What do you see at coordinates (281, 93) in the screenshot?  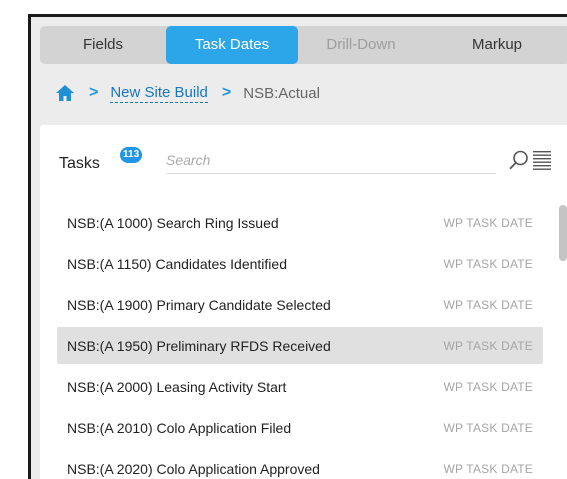 I see `breadcrumb-current: NSB:Actual` at bounding box center [281, 93].